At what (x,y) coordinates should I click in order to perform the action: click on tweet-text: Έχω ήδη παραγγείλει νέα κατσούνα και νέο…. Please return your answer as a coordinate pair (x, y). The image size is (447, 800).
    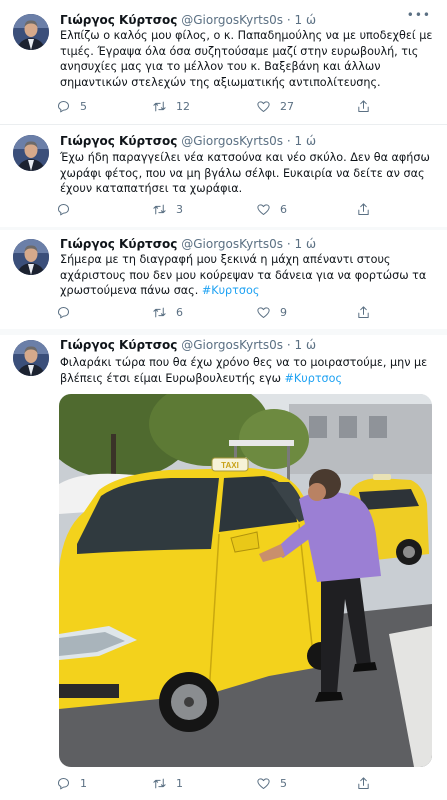
    Looking at the image, I should click on (247, 173).